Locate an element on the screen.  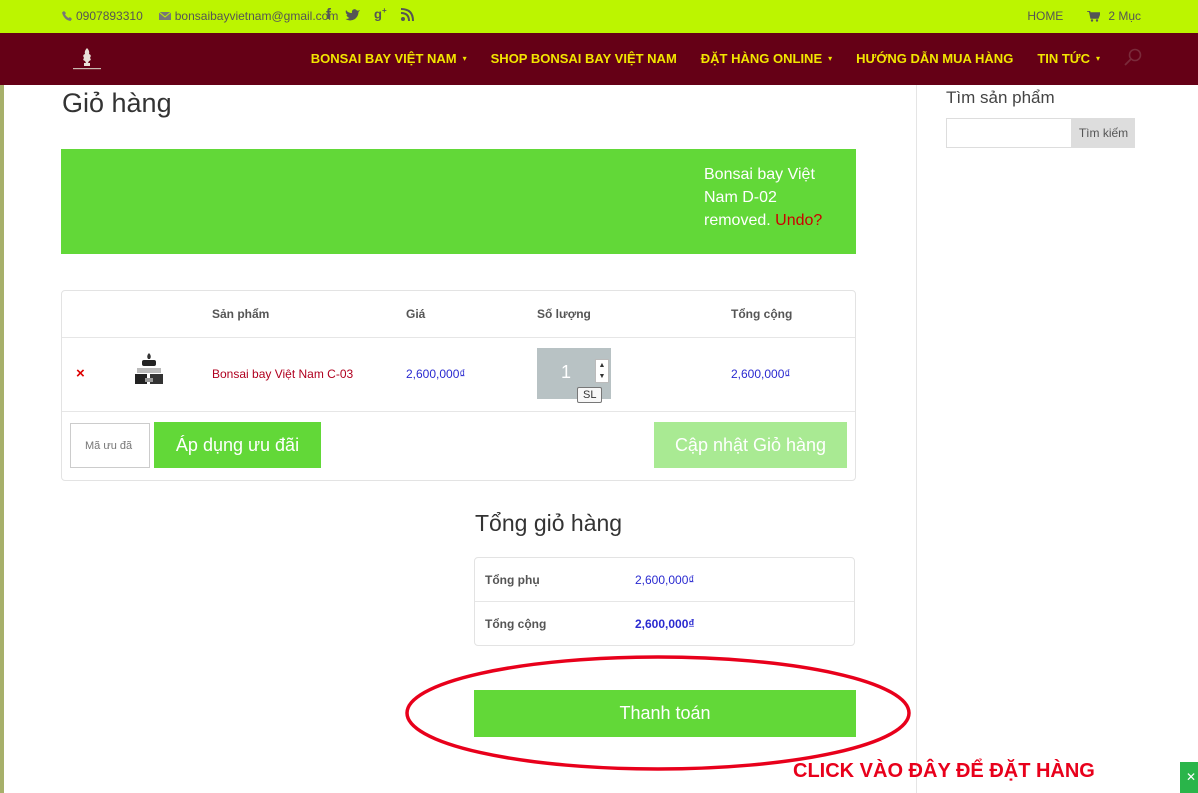
cart-link: 2 Mục is located at coordinates (1114, 16).